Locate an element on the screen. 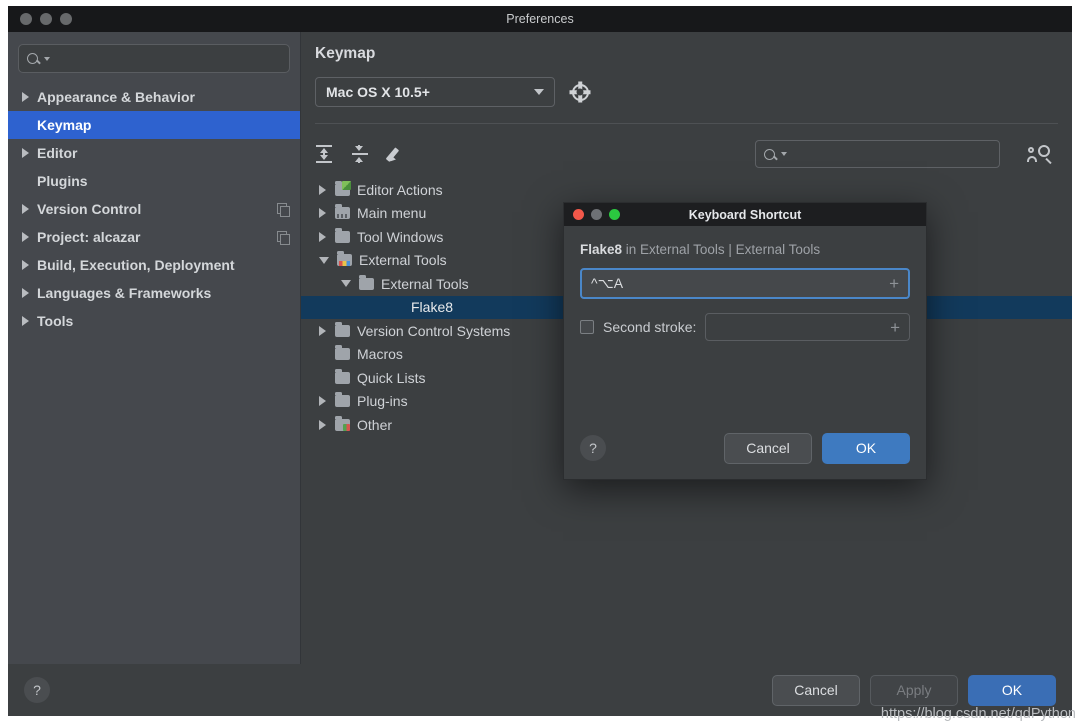 This screenshot has width=1080, height=728. page-title: Keymap is located at coordinates (345, 53).